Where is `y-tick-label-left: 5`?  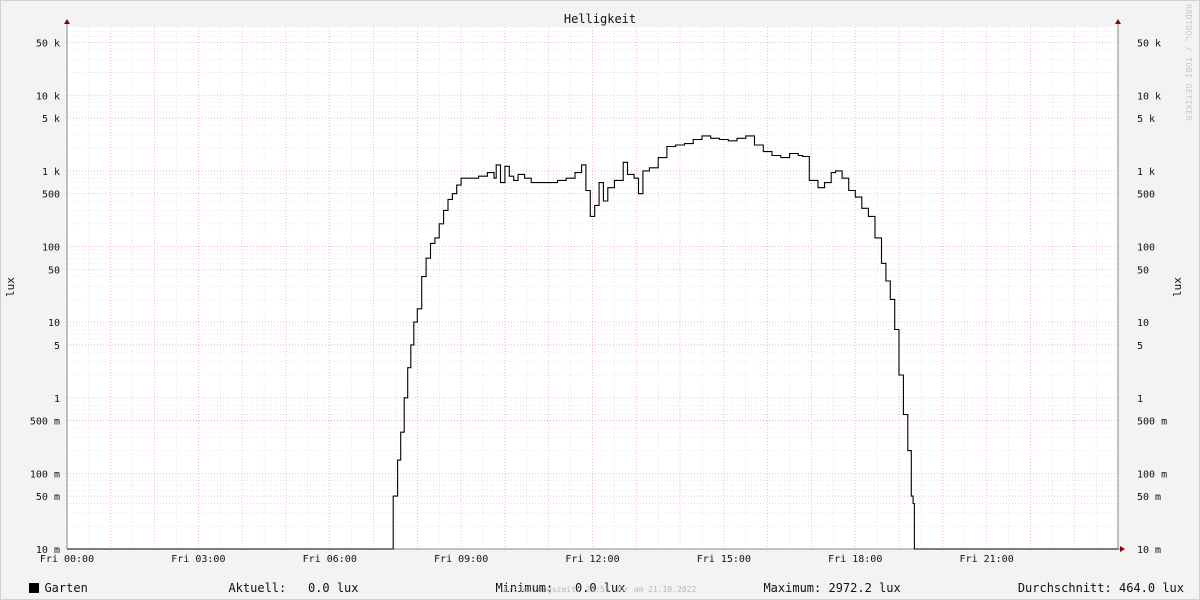 y-tick-label-left: 5 is located at coordinates (57, 346).